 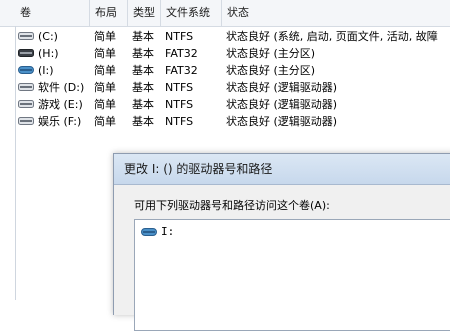 What do you see at coordinates (109, 13) in the screenshot?
I see `column-header-layout: 布局` at bounding box center [109, 13].